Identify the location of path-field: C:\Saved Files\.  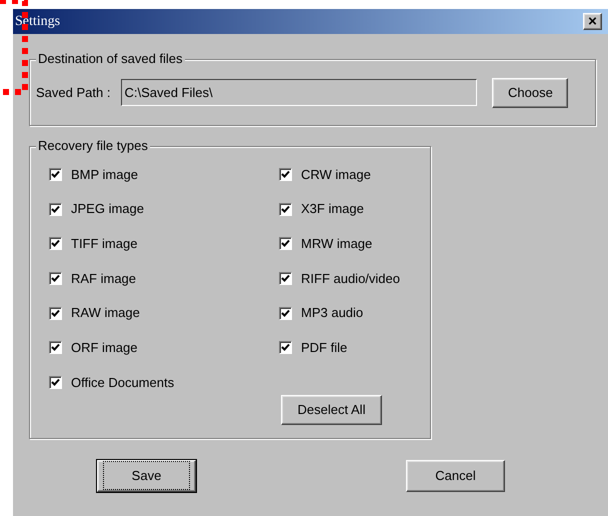
(299, 92).